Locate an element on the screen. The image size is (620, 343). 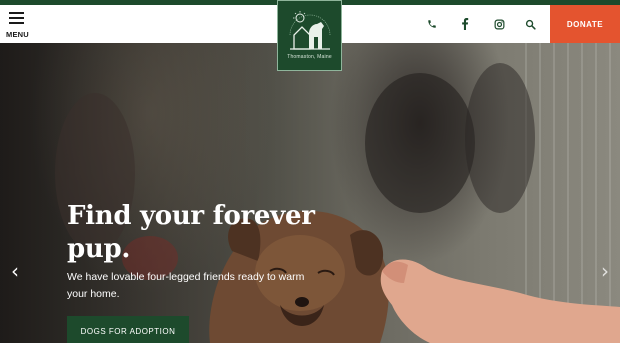
carousel-next-icon: › is located at coordinates (605, 271).